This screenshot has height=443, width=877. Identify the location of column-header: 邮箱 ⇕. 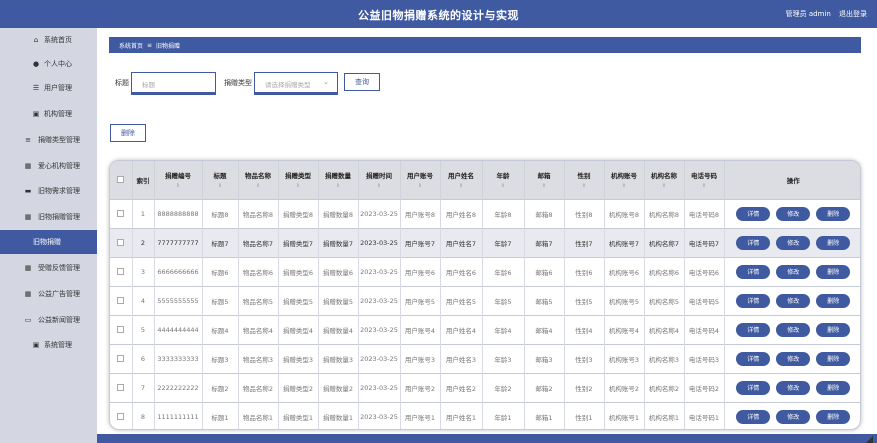
(543, 180).